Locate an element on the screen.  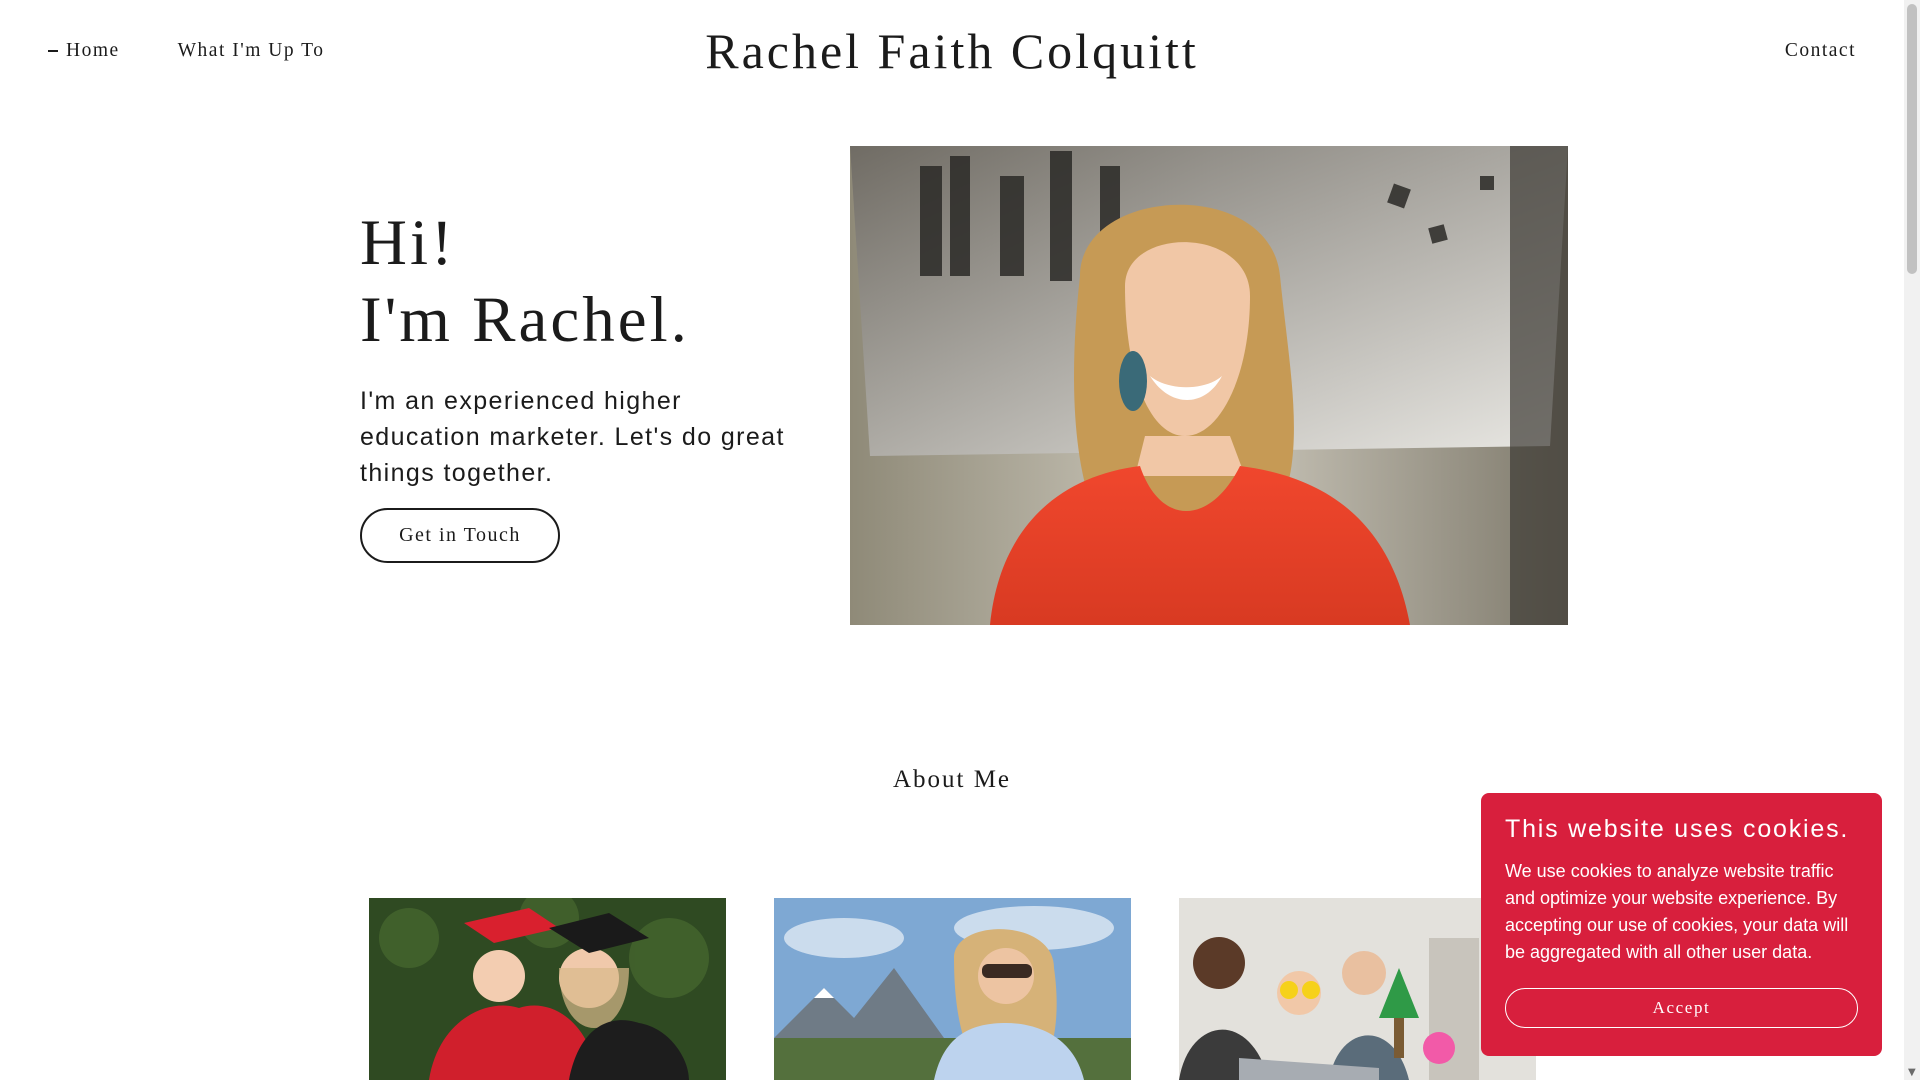
accept-cookies-button: Accept is located at coordinates (1681, 1008).